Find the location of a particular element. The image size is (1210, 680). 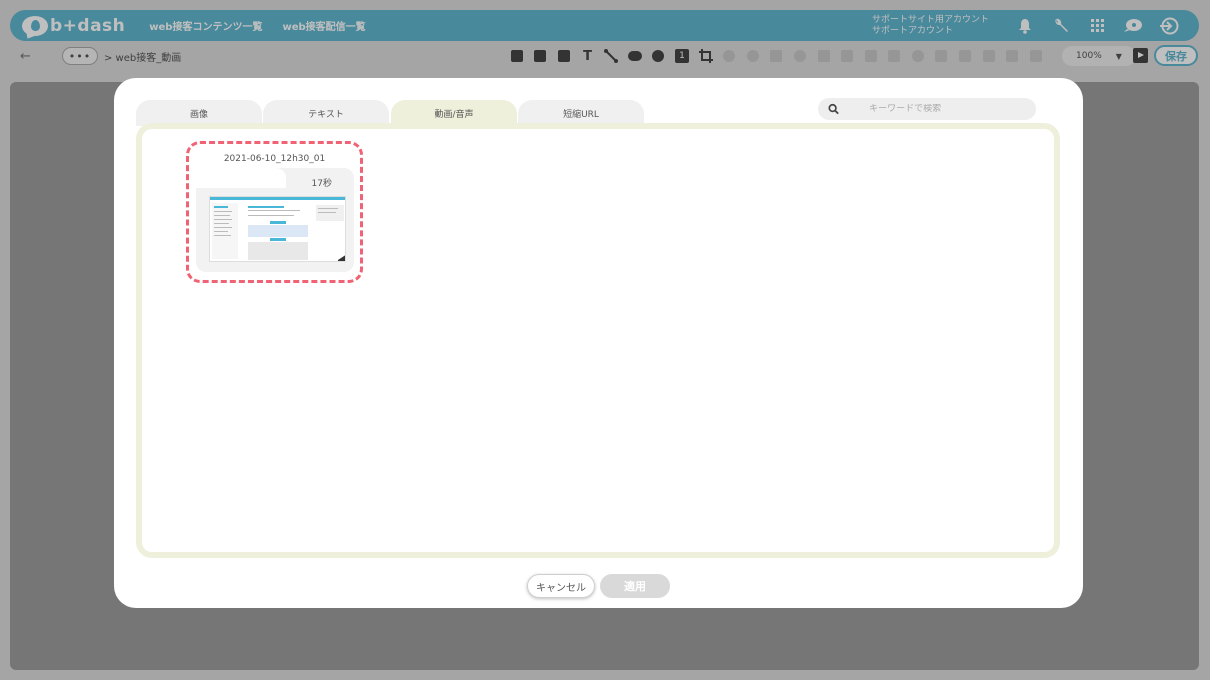

search-icon is located at coordinates (833, 109).